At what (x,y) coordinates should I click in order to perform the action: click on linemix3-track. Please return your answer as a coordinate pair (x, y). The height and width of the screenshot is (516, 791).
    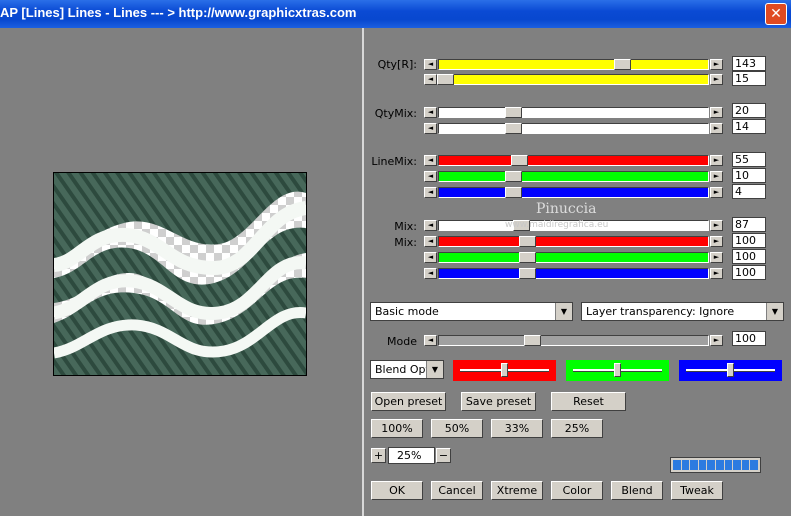
    Looking at the image, I should click on (573, 192).